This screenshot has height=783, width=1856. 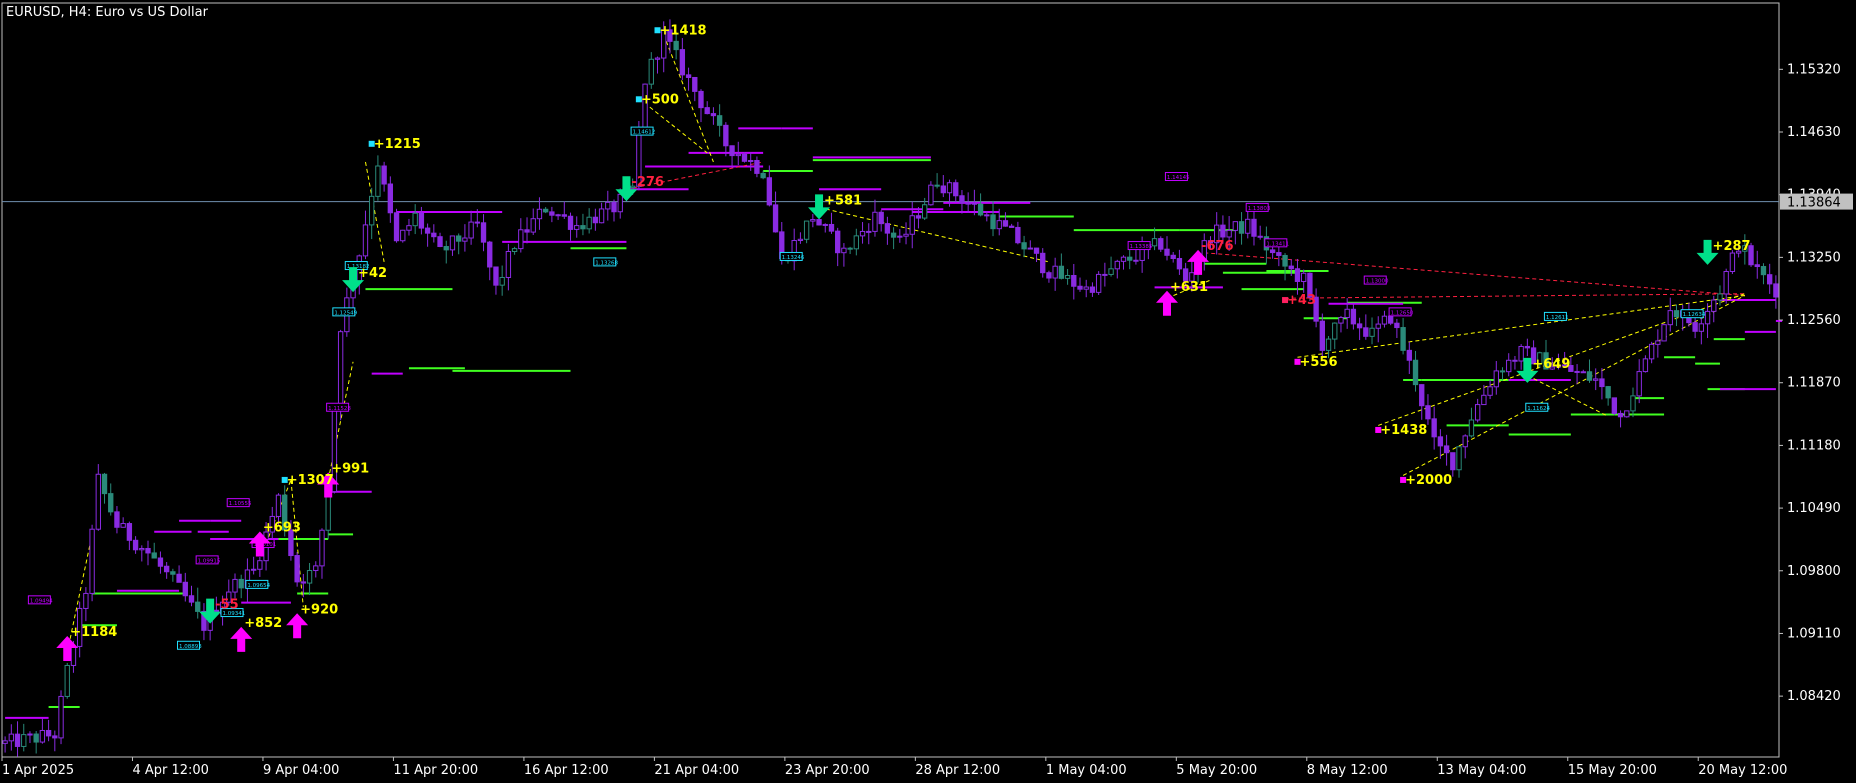 What do you see at coordinates (1538, 409) in the screenshot?
I see `price-tag: 1.11624` at bounding box center [1538, 409].